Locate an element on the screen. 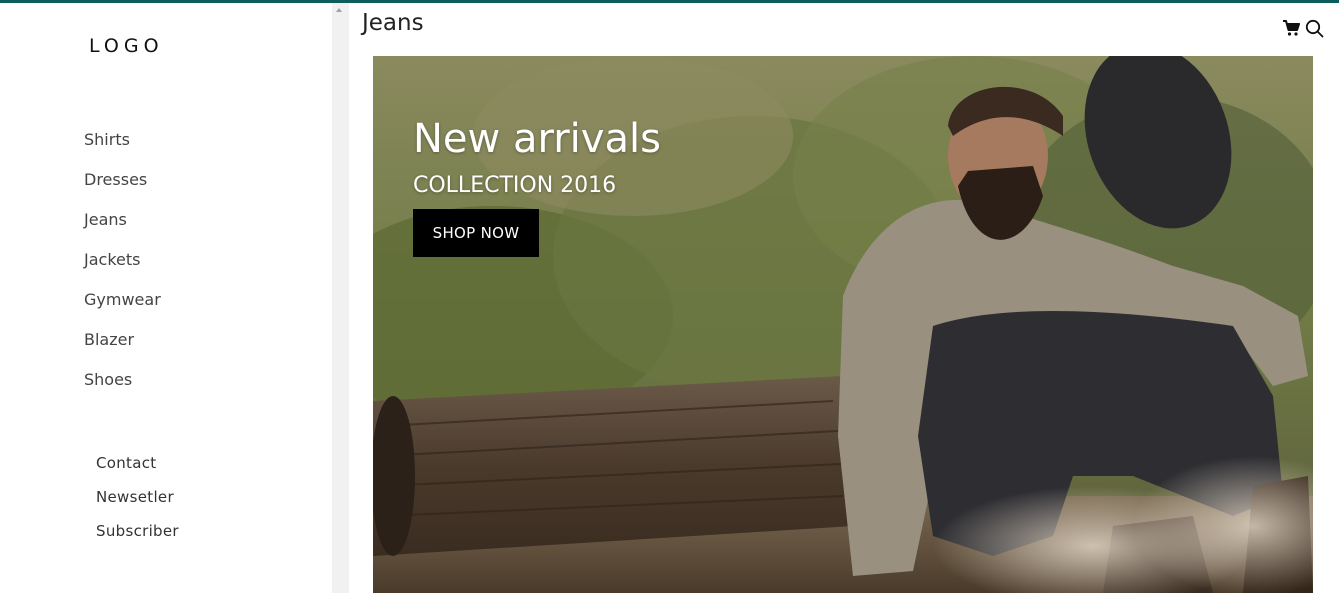 The image size is (1339, 593). hero-subtitle: COLLECTION 2016 is located at coordinates (515, 185).